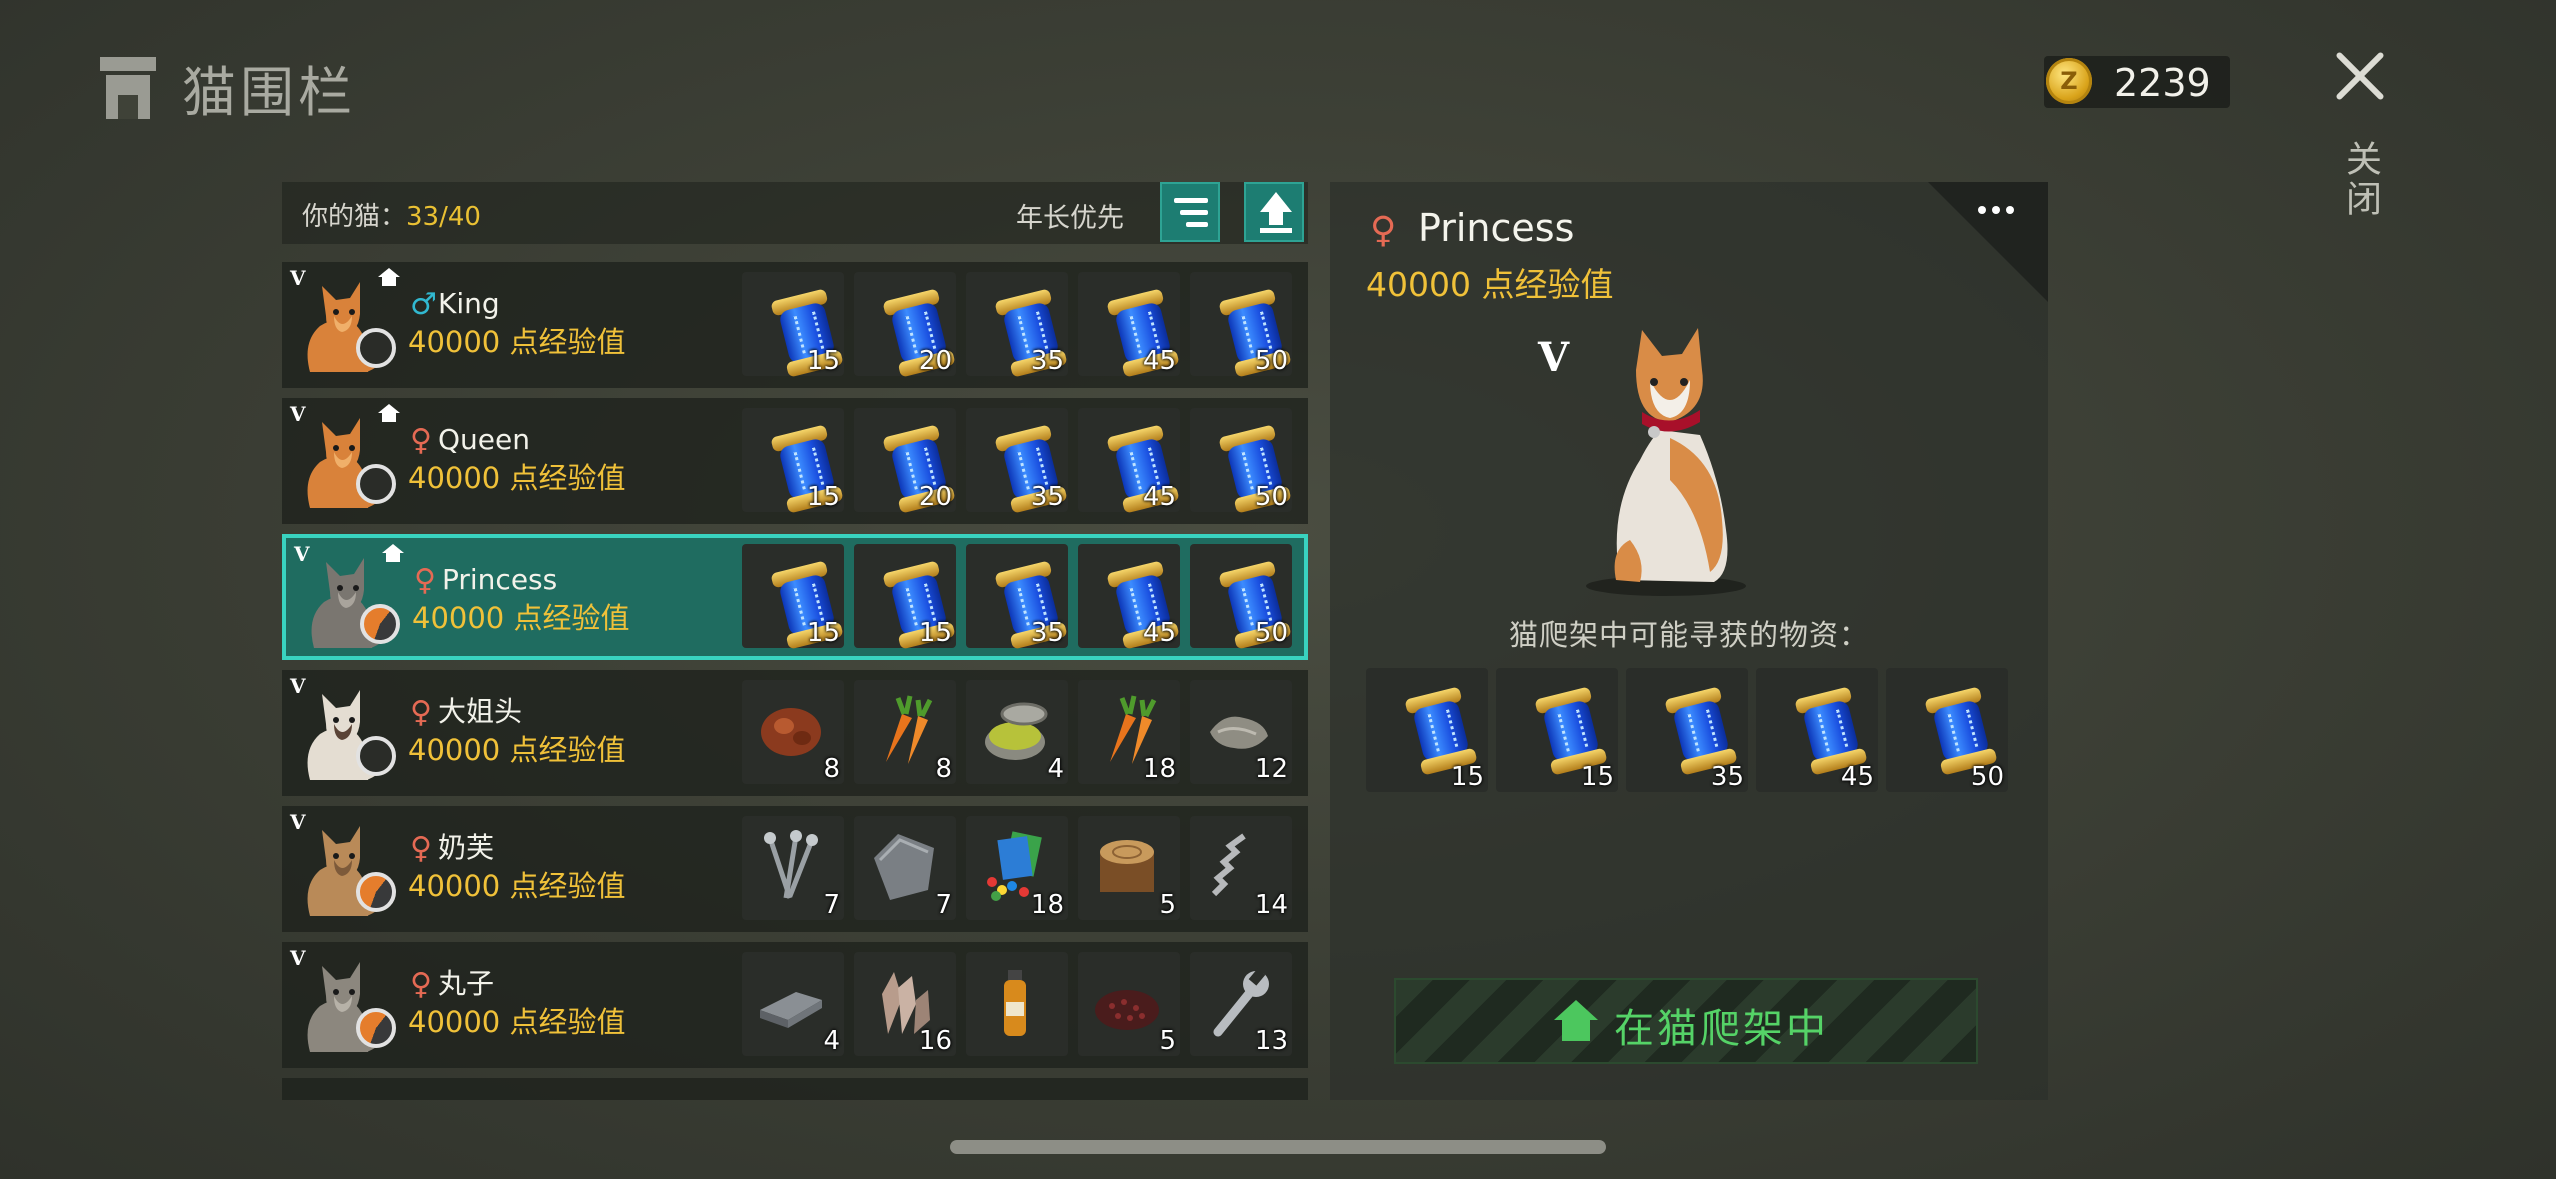 This screenshot has width=2556, height=1179. I want to click on metal-plate-icon, so click(903, 866).